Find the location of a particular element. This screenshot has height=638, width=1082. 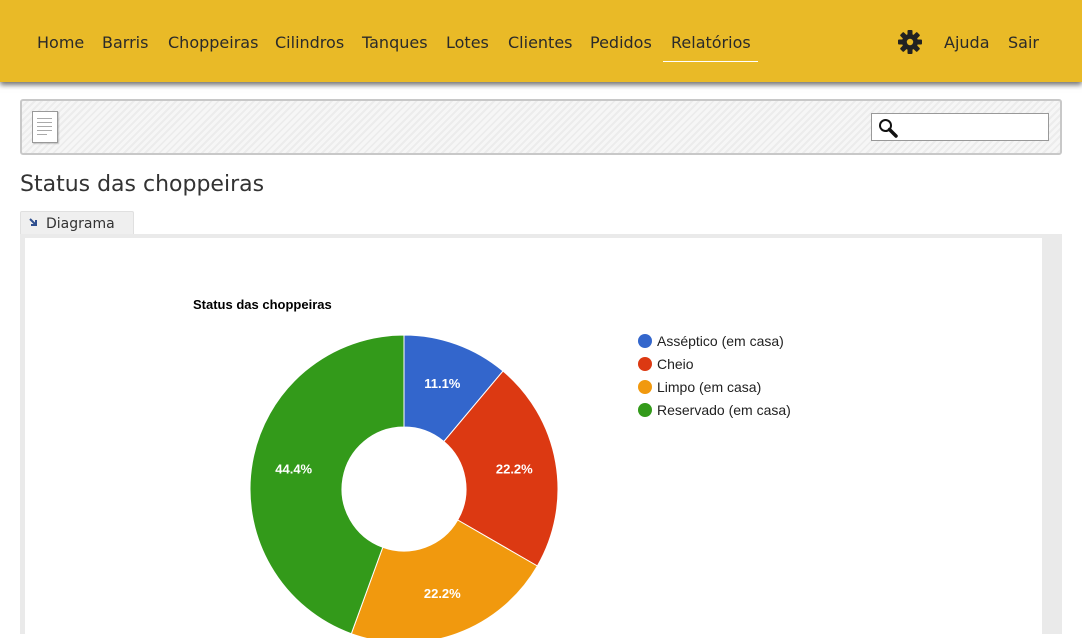

nav-logout: Sair is located at coordinates (1023, 42).